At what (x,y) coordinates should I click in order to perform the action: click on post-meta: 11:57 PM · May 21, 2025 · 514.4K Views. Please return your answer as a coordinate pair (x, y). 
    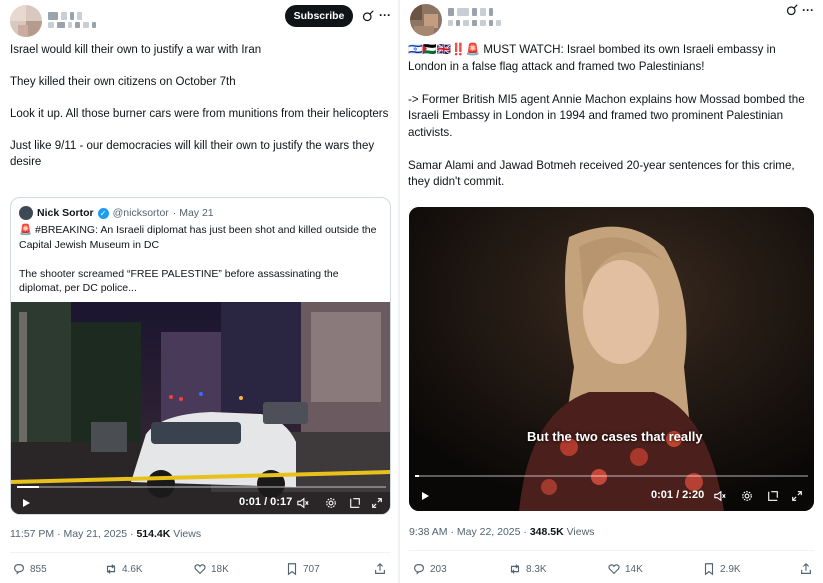
    Looking at the image, I should click on (105, 534).